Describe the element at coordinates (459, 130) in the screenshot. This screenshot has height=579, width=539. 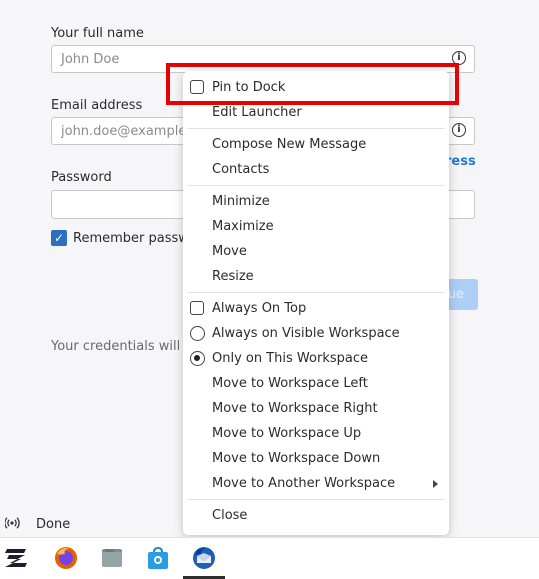
I see `info-icon: i` at that location.